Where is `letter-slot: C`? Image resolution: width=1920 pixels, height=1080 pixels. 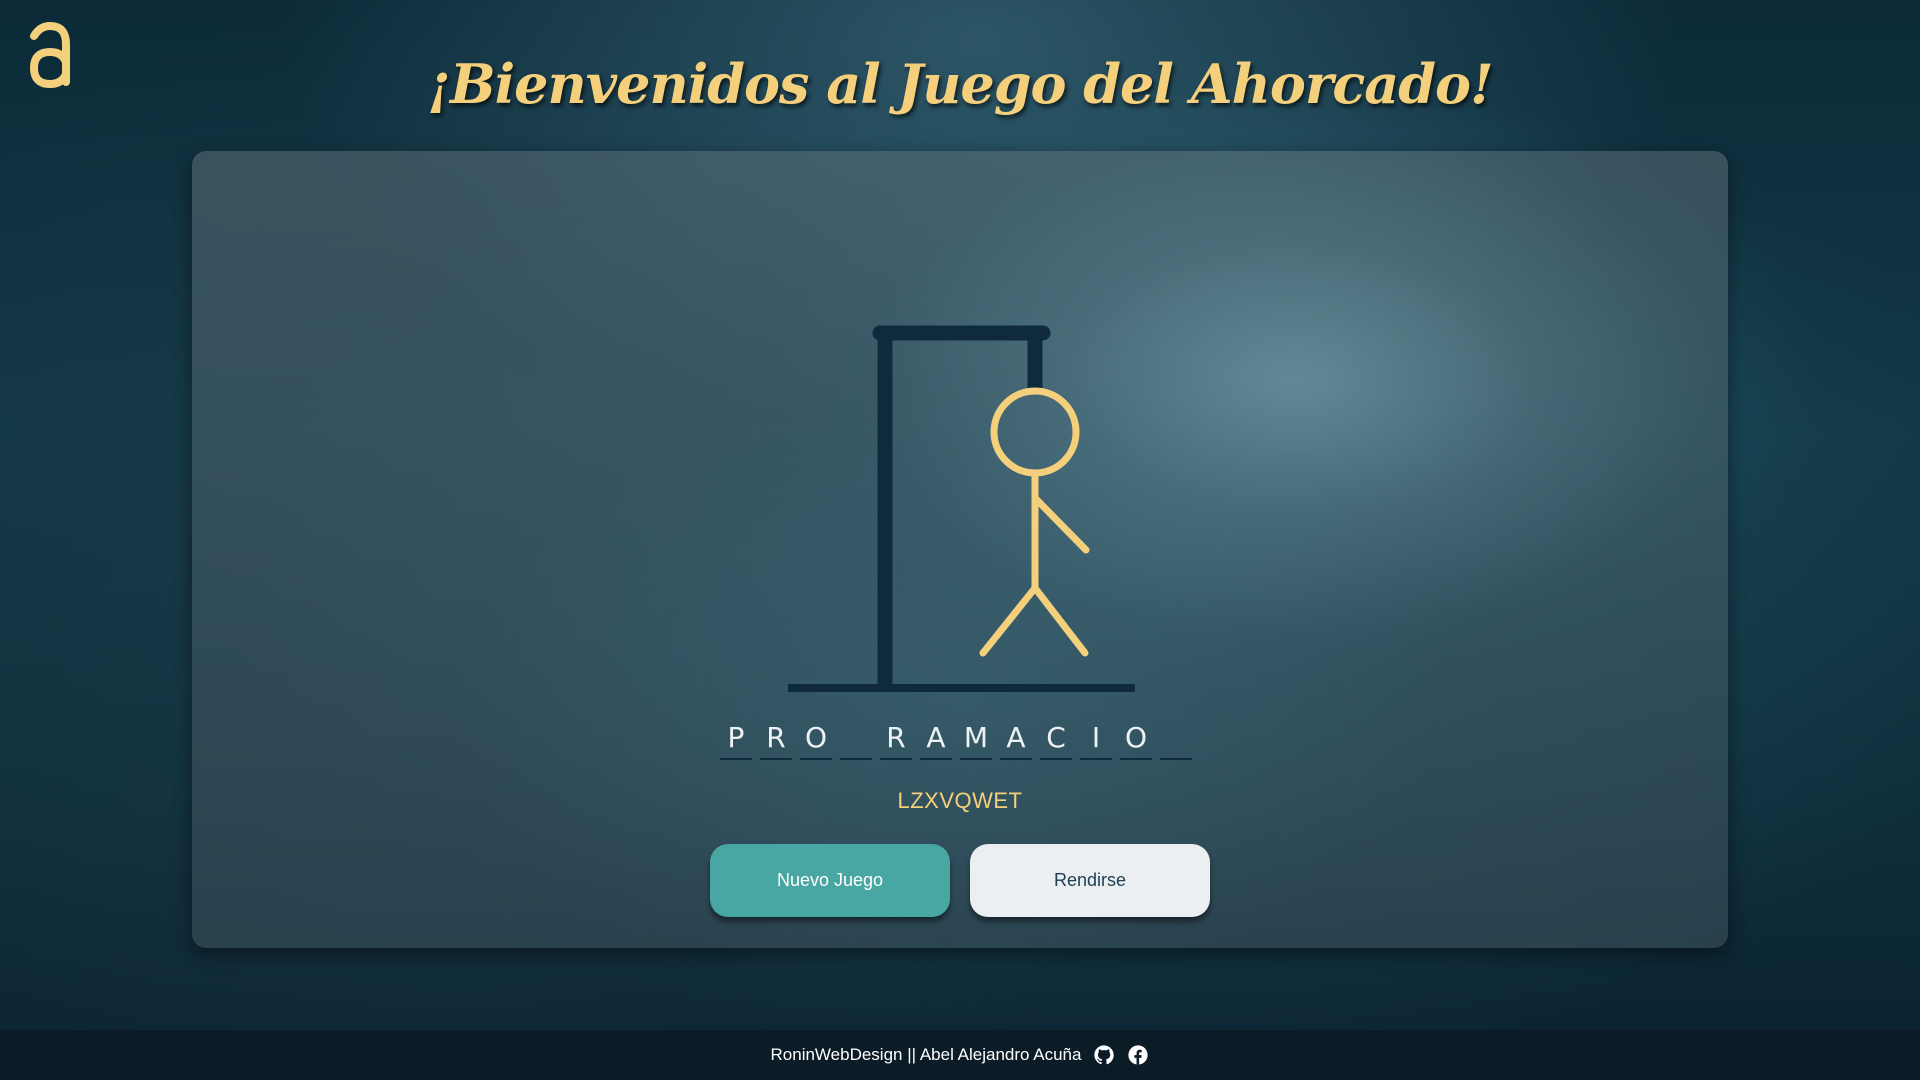
letter-slot: C is located at coordinates (1056, 739).